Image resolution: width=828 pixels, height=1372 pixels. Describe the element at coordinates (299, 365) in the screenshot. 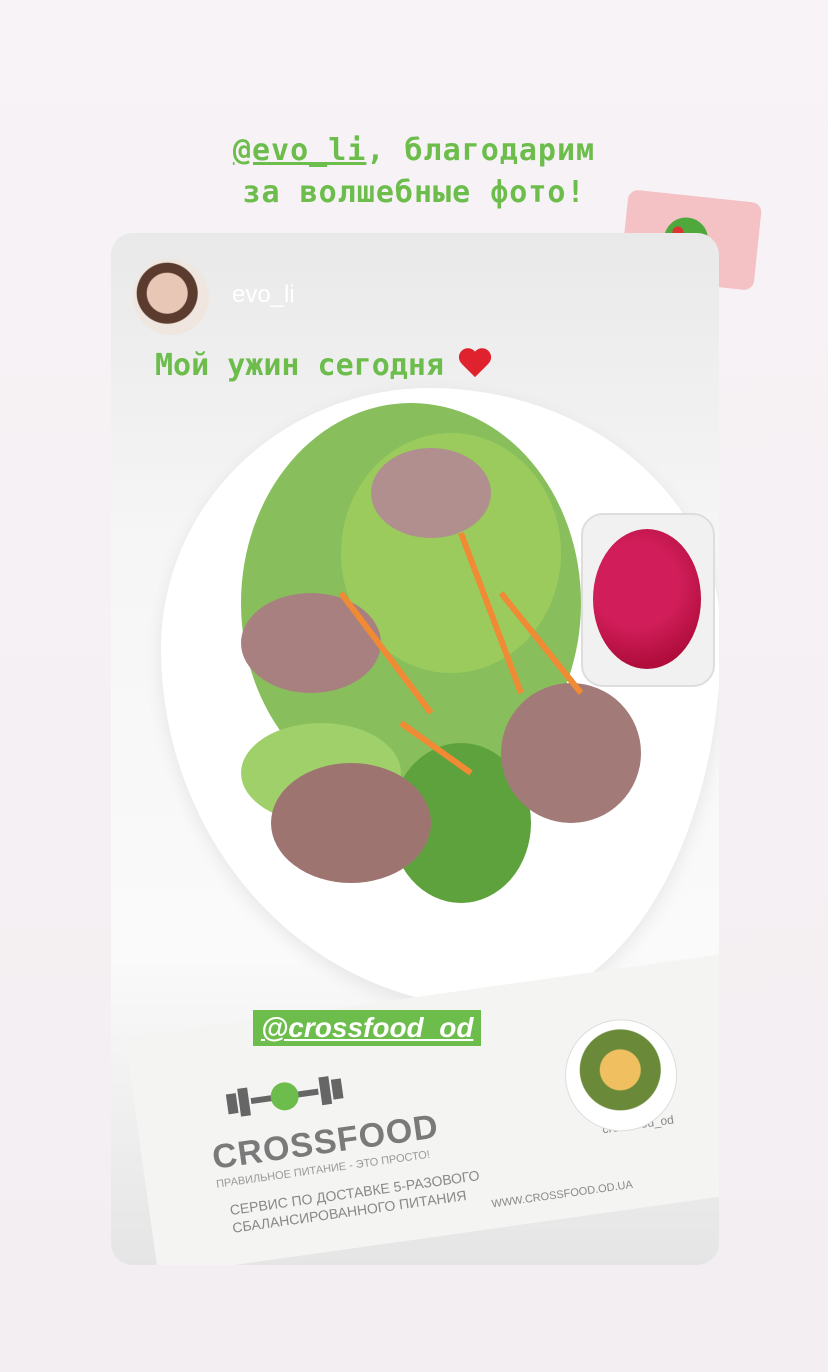

I see `story-headline-text: Мой ужин сегодня` at that location.